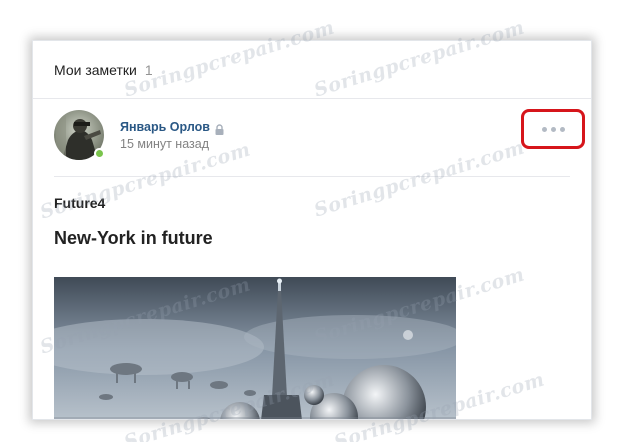 Image resolution: width=626 pixels, height=442 pixels. Describe the element at coordinates (165, 127) in the screenshot. I see `author-name-link: Январь Орлов` at that location.